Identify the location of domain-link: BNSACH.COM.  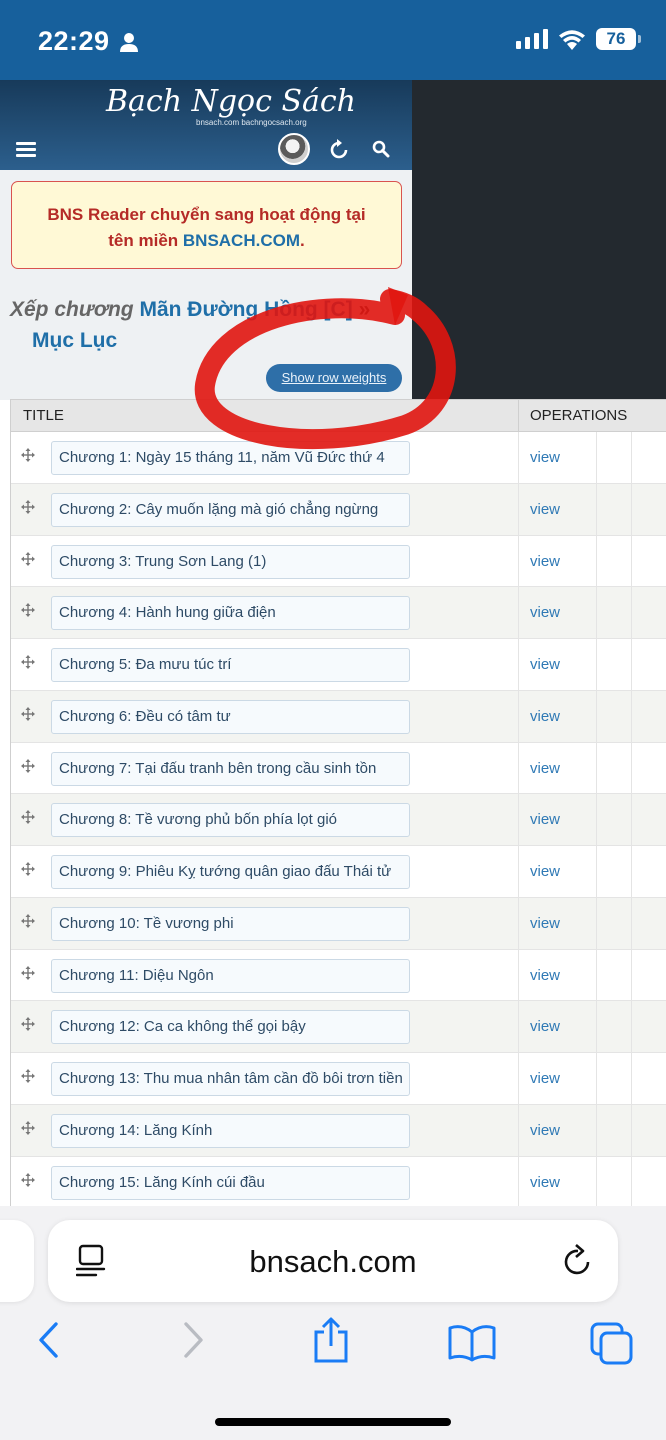
(241, 240).